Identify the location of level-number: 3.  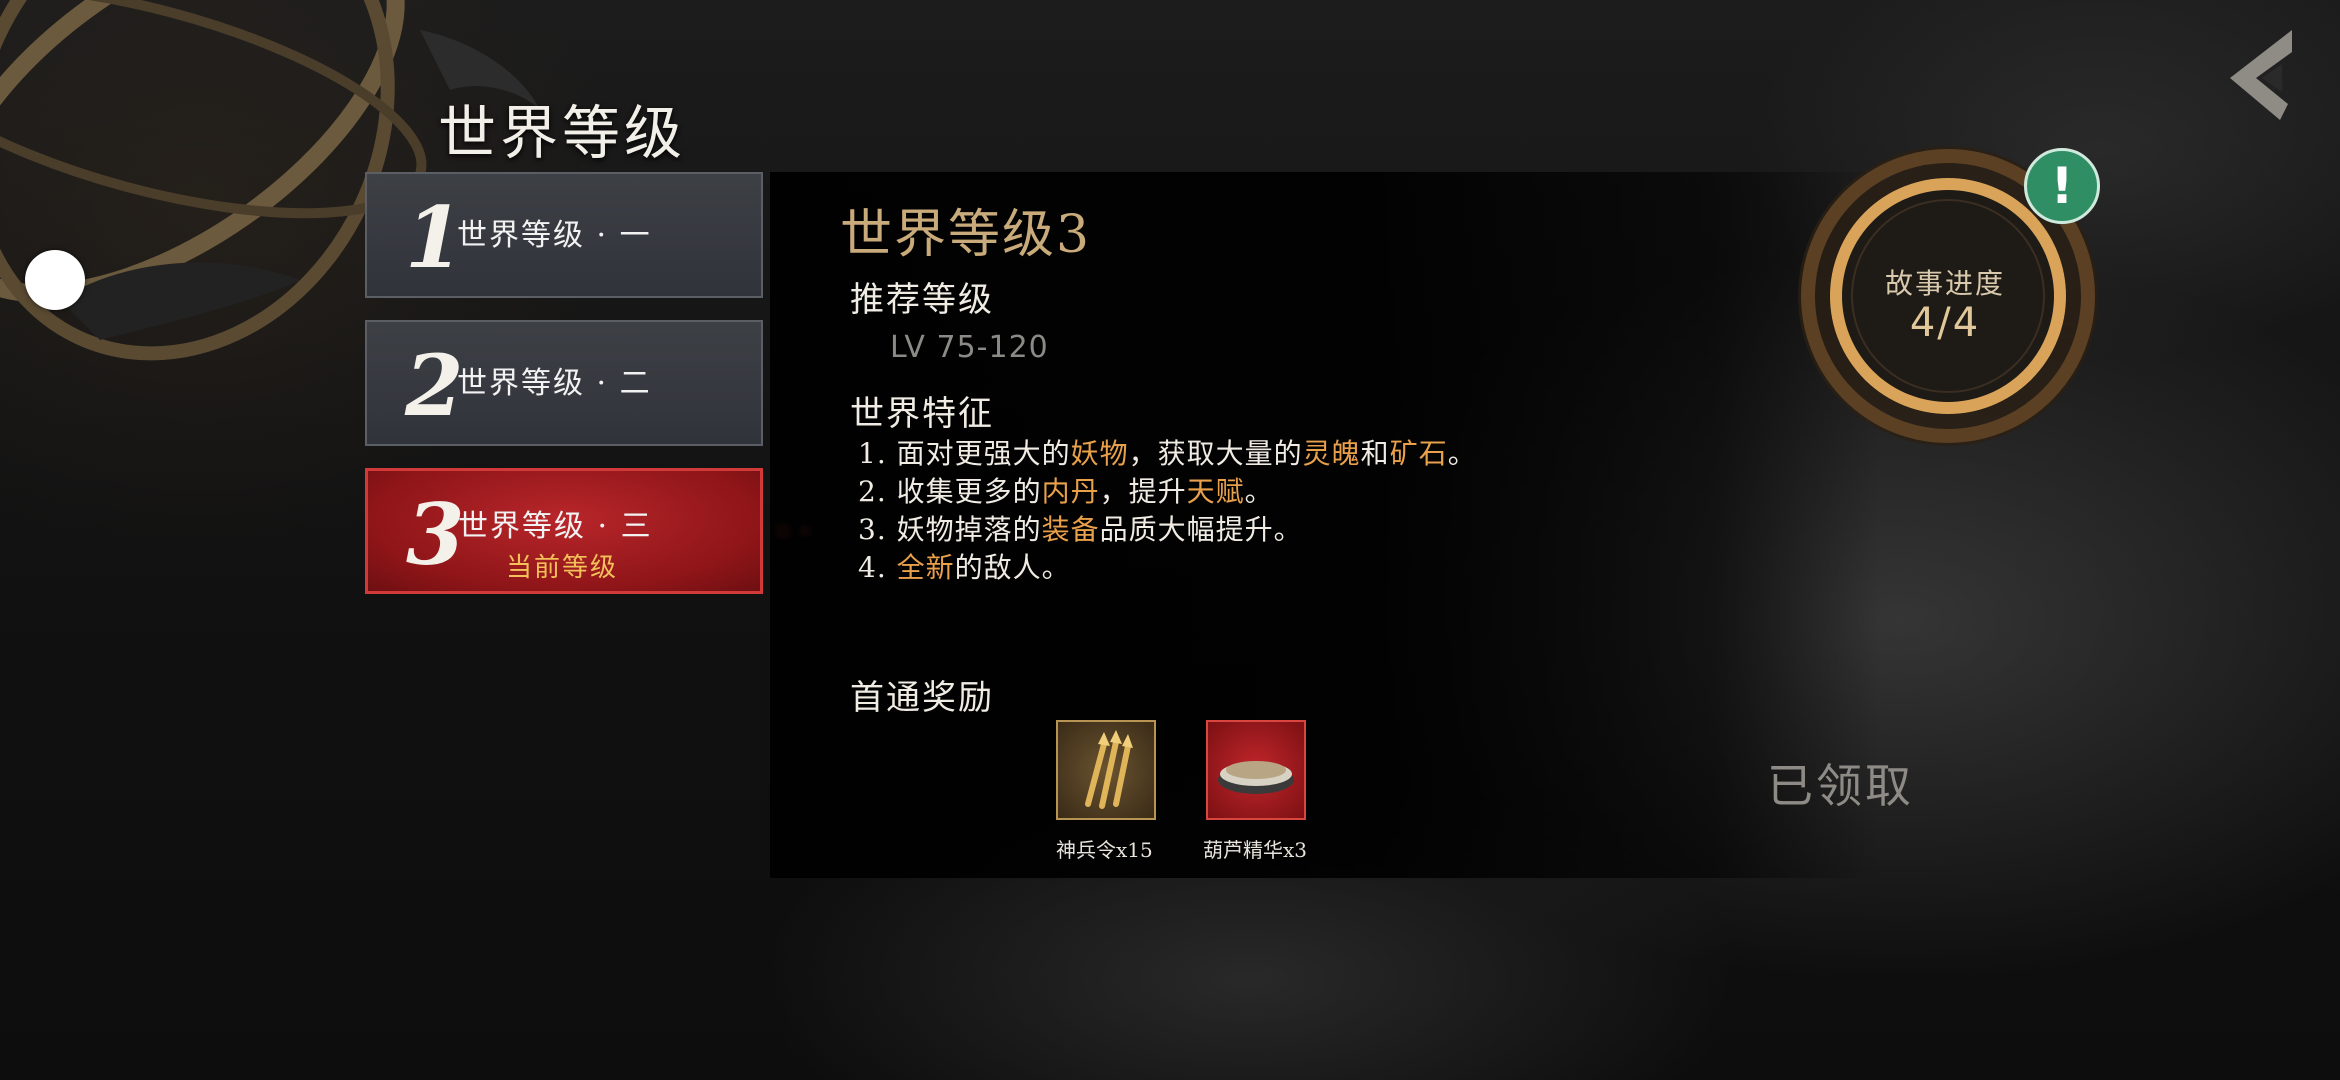
(435, 534).